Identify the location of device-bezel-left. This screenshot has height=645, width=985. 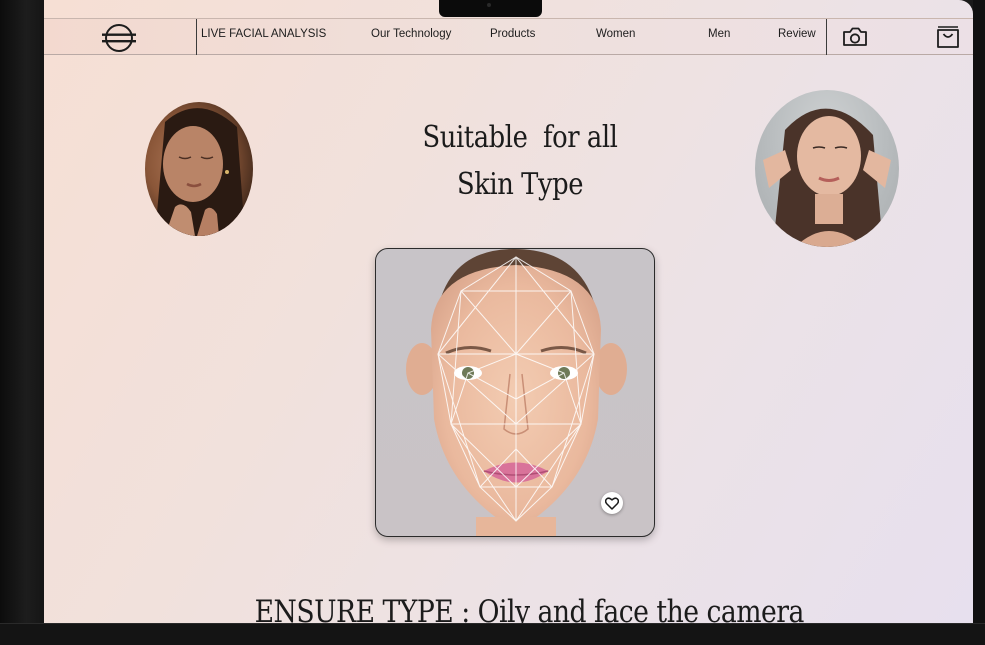
(22, 322).